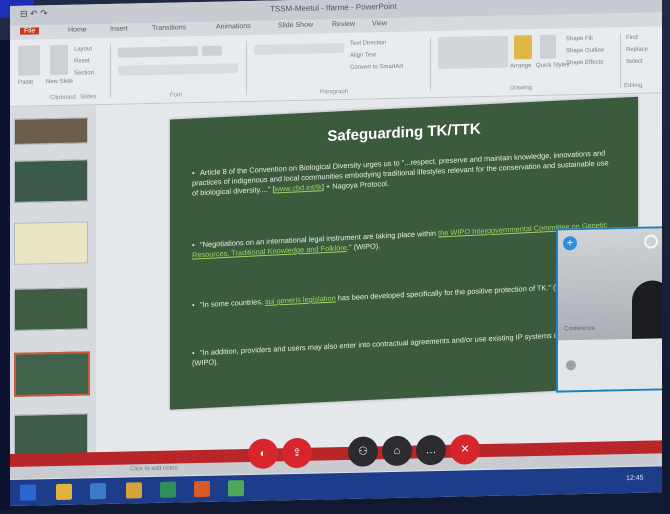  I want to click on tab-file: File, so click(30, 31).